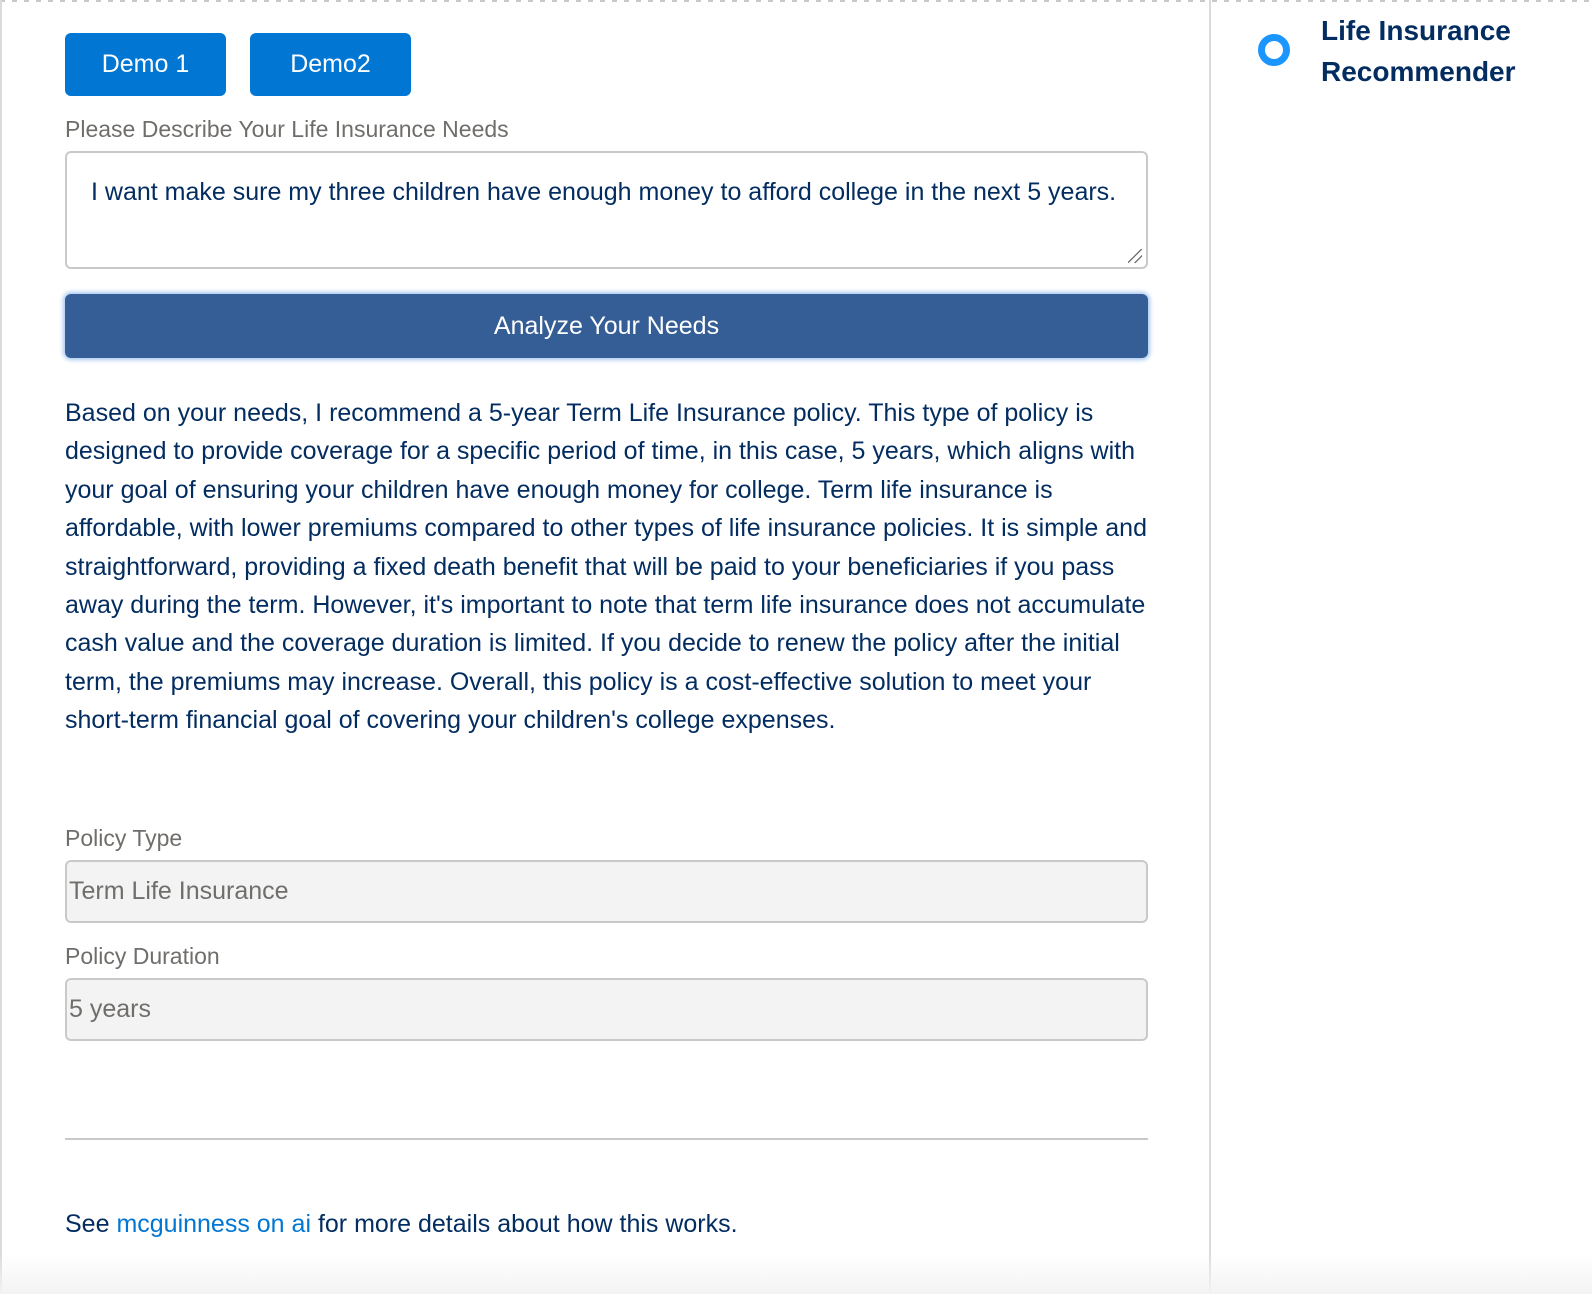  I want to click on sidebar-step-title: Life Insurance Recommender, so click(1418, 51).